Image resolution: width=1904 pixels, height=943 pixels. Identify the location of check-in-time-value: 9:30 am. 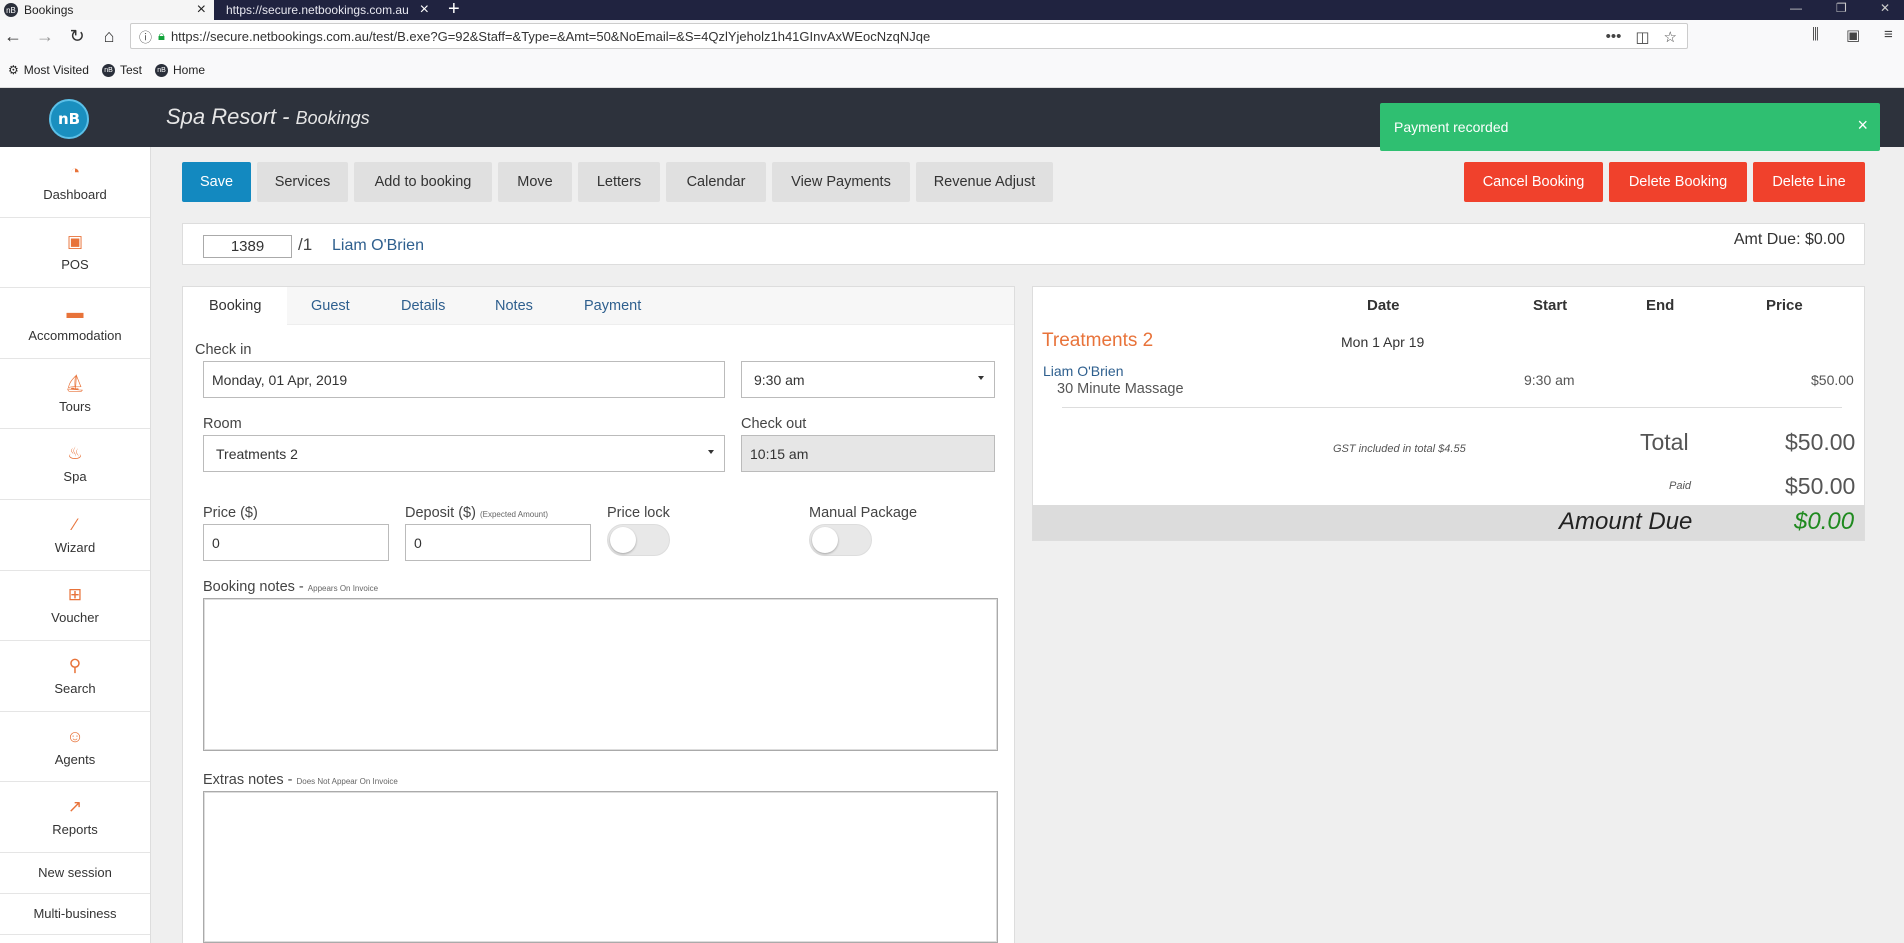
(779, 379).